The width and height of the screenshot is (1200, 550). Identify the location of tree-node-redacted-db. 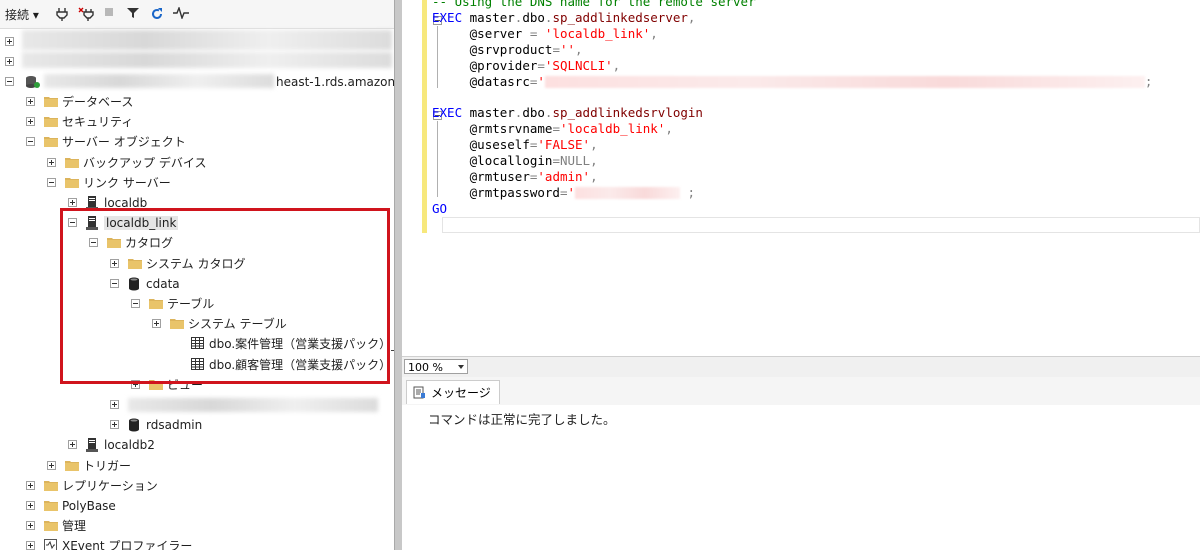
(197, 405).